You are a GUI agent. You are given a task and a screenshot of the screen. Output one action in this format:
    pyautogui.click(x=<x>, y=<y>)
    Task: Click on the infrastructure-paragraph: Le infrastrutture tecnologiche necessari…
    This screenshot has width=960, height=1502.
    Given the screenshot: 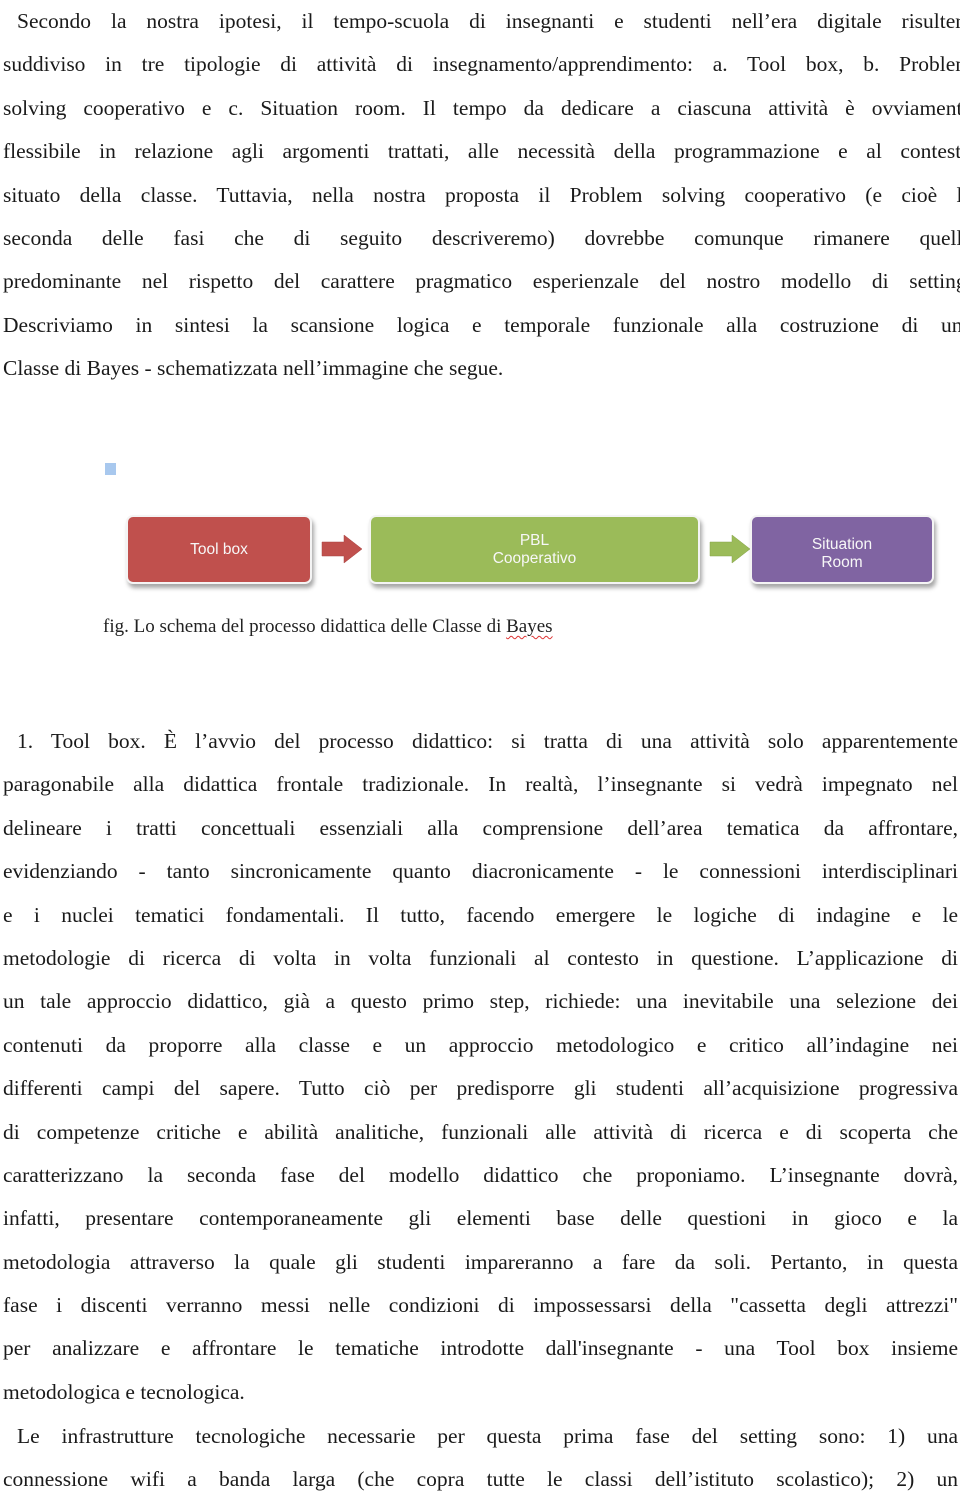 What is the action you would take?
    pyautogui.click(x=480, y=1458)
    